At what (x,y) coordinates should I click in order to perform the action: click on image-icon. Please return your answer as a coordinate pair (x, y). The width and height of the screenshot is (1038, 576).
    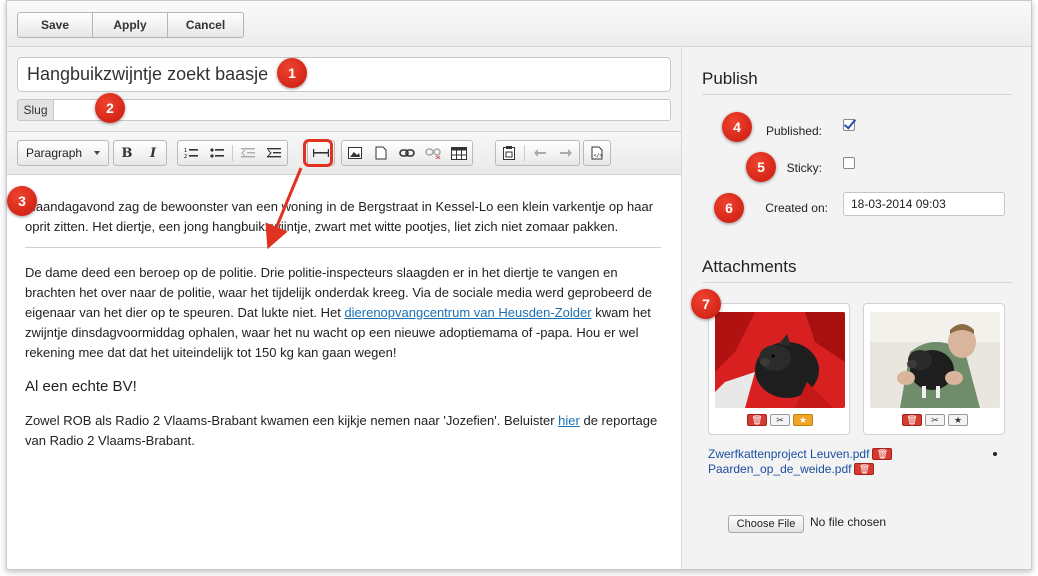
    Looking at the image, I should click on (355, 153).